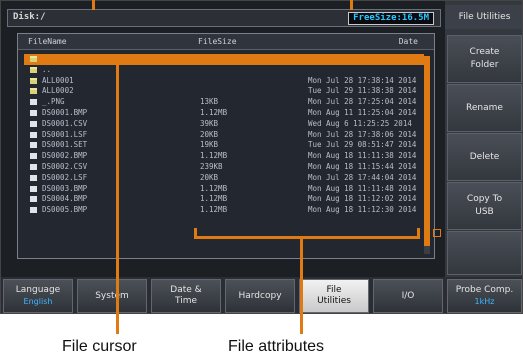 The image size is (523, 363). What do you see at coordinates (112, 296) in the screenshot?
I see `system-button: System` at bounding box center [112, 296].